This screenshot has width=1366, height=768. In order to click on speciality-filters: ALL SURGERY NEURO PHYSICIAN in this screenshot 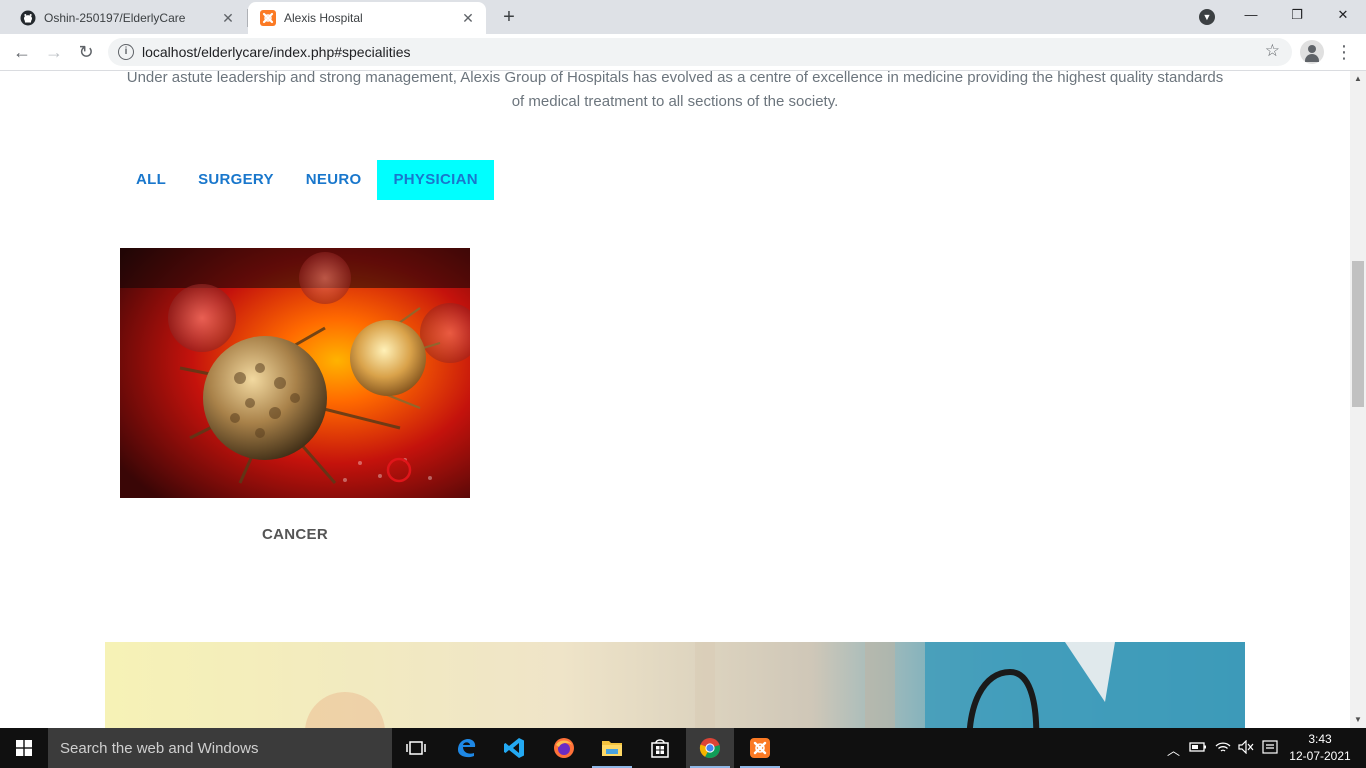, I will do `click(307, 180)`.